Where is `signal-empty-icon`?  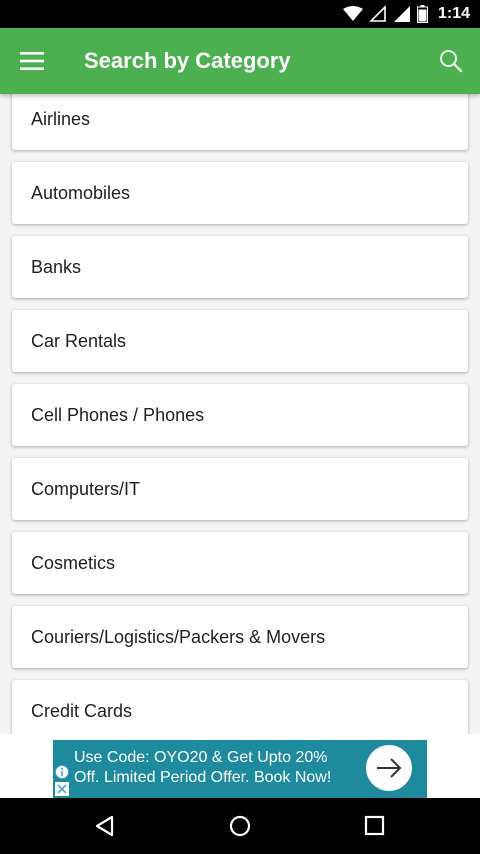 signal-empty-icon is located at coordinates (377, 13).